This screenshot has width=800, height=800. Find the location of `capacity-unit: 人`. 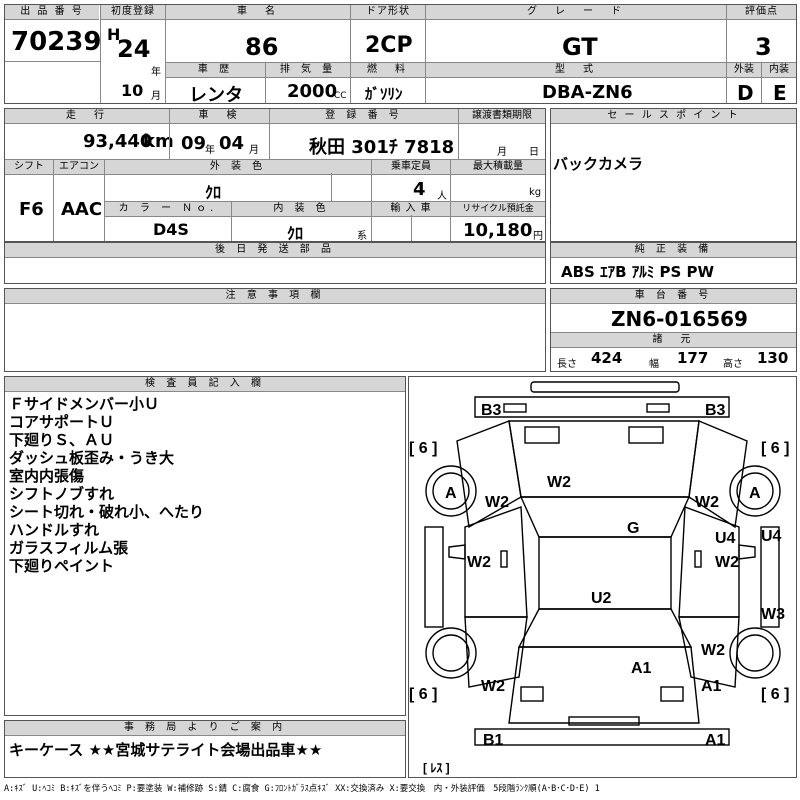

capacity-unit: 人 is located at coordinates (442, 196).